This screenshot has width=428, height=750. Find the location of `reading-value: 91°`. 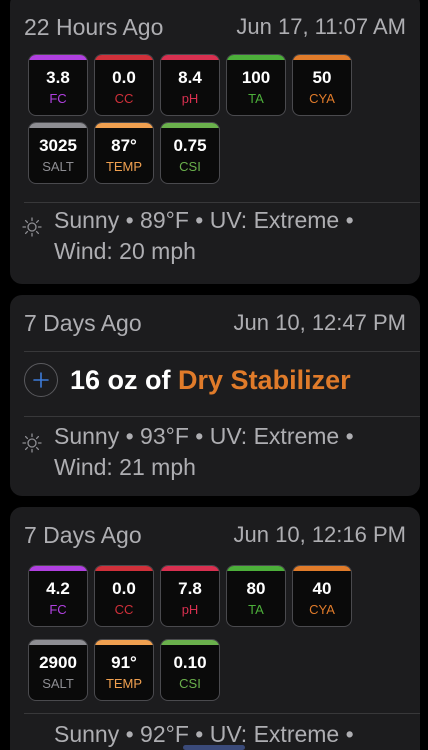

reading-value: 91° is located at coordinates (124, 662).